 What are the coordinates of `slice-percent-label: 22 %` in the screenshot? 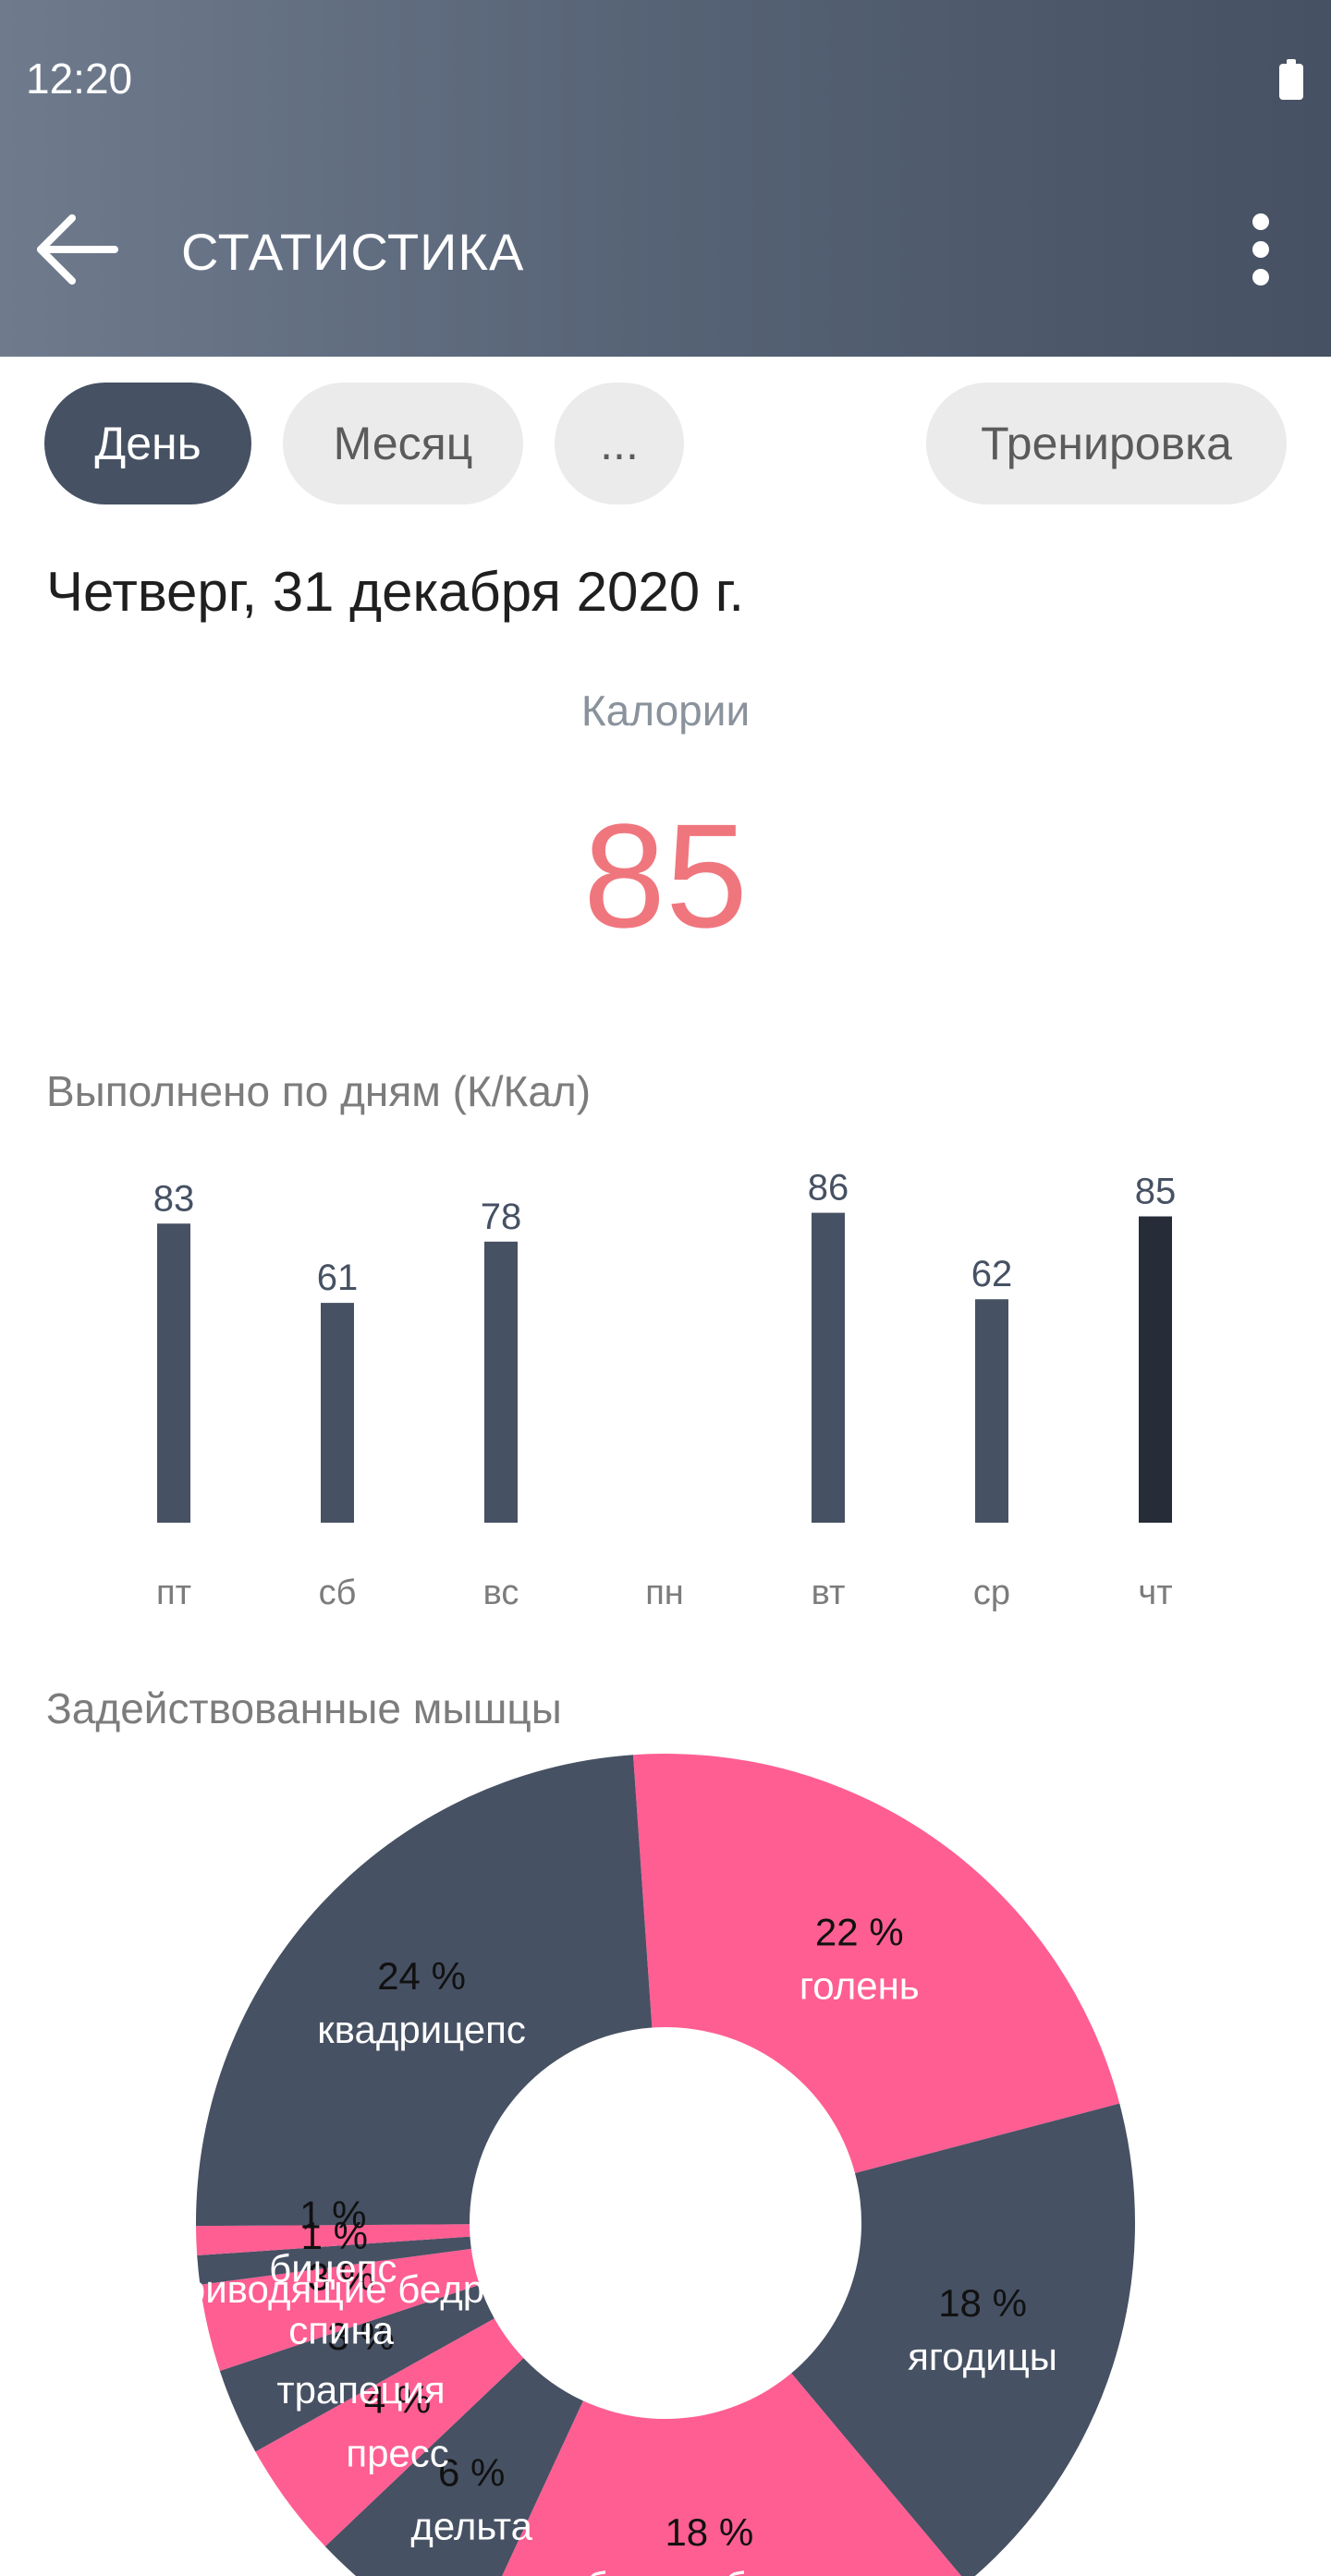 It's located at (859, 1932).